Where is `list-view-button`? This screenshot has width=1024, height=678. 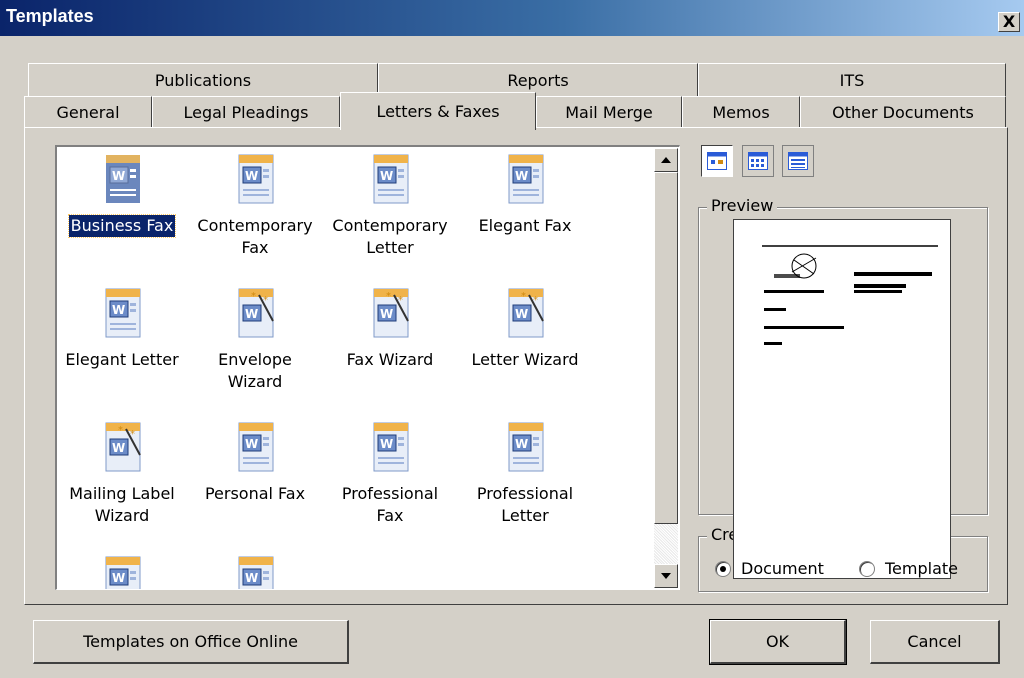 list-view-button is located at coordinates (758, 161).